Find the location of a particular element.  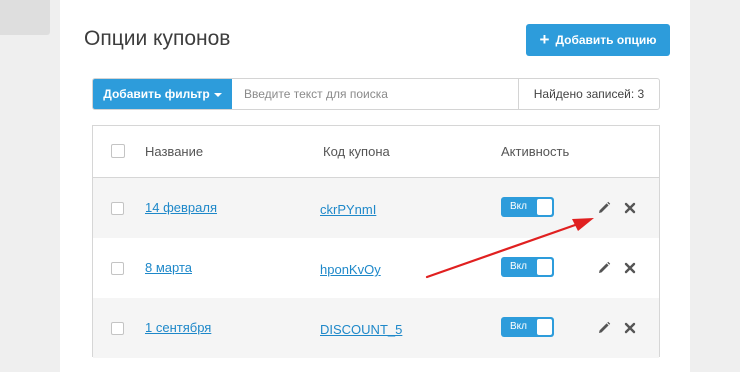

plus-icon: + is located at coordinates (544, 39).